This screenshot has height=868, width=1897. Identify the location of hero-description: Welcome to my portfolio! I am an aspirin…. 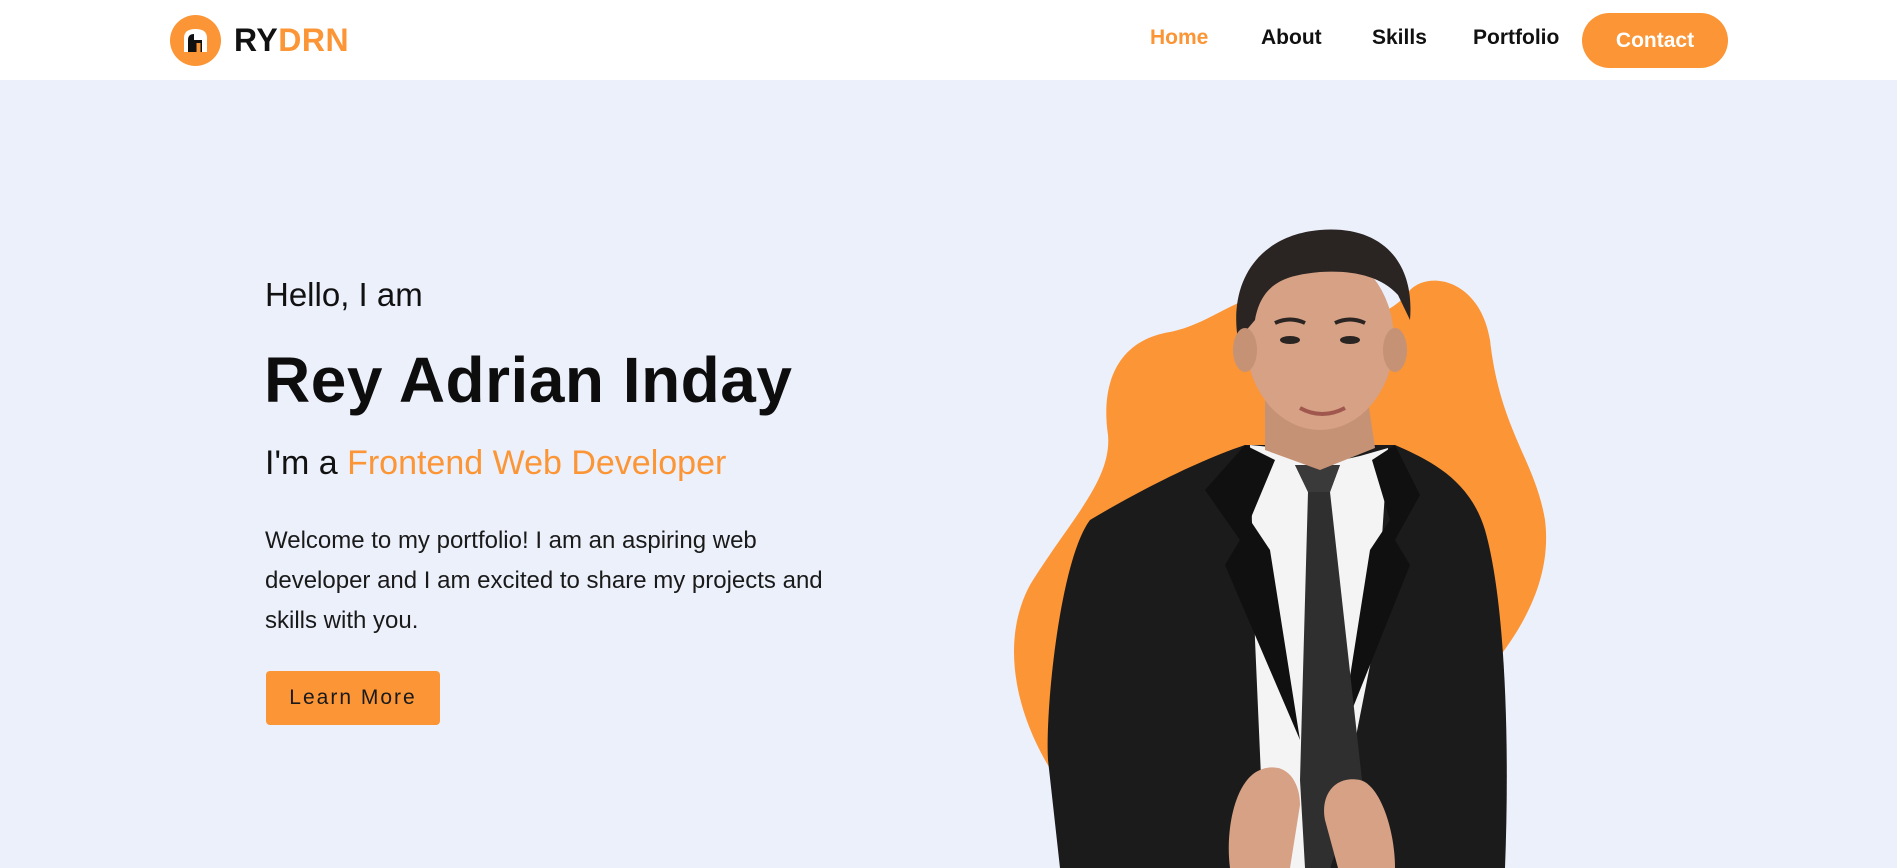
(544, 580).